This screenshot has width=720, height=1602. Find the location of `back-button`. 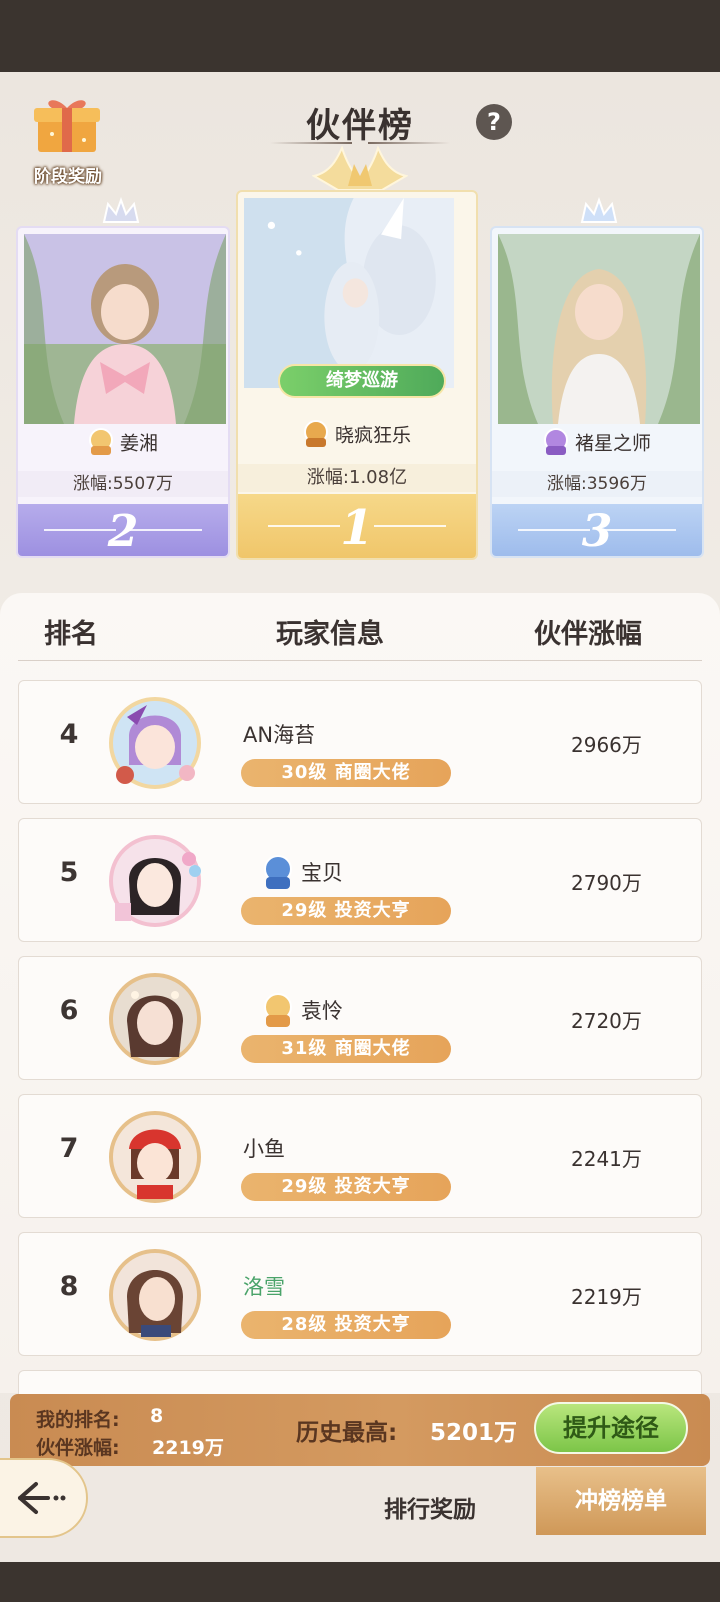

back-button is located at coordinates (44, 1498).